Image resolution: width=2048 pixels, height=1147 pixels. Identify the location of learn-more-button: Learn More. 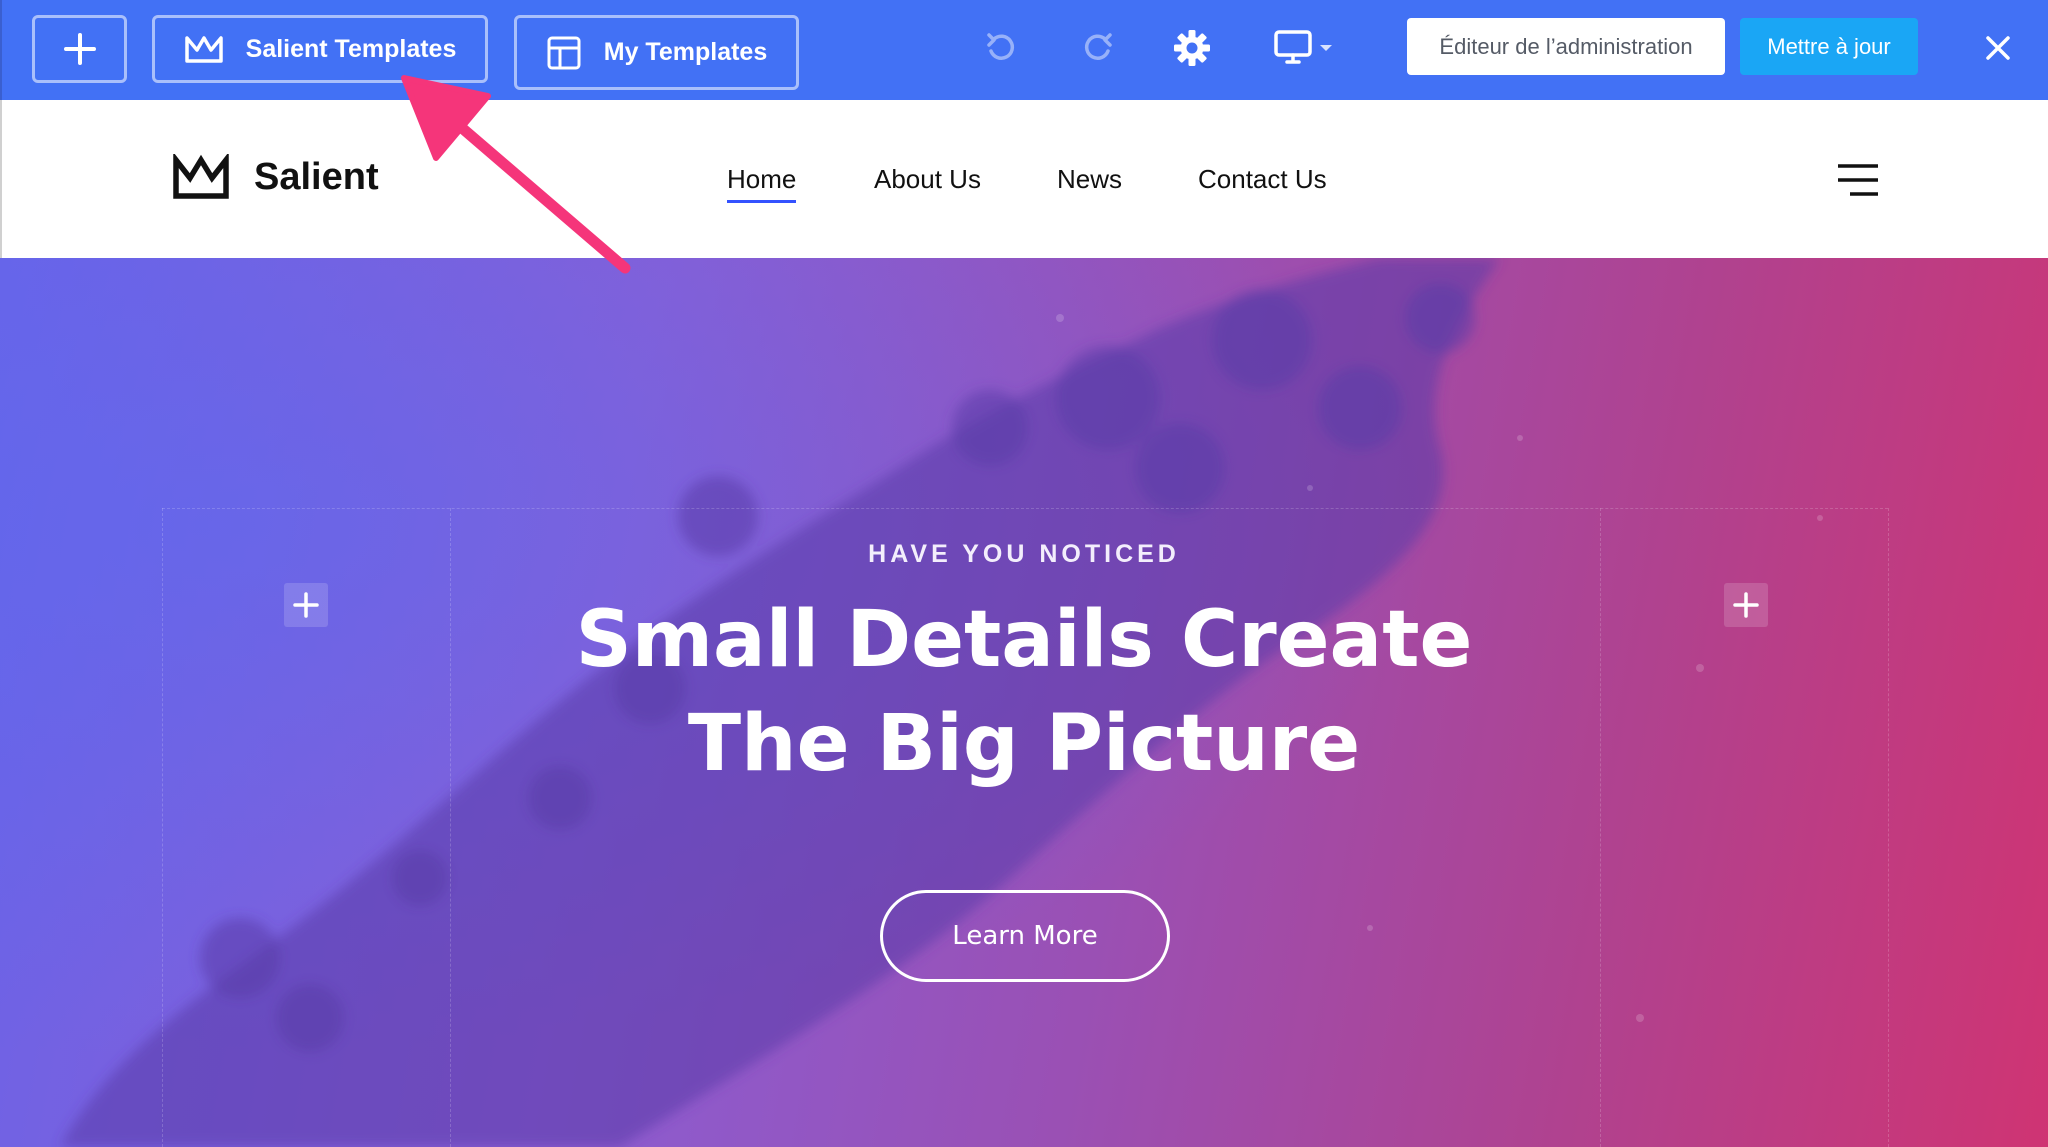
(1025, 936).